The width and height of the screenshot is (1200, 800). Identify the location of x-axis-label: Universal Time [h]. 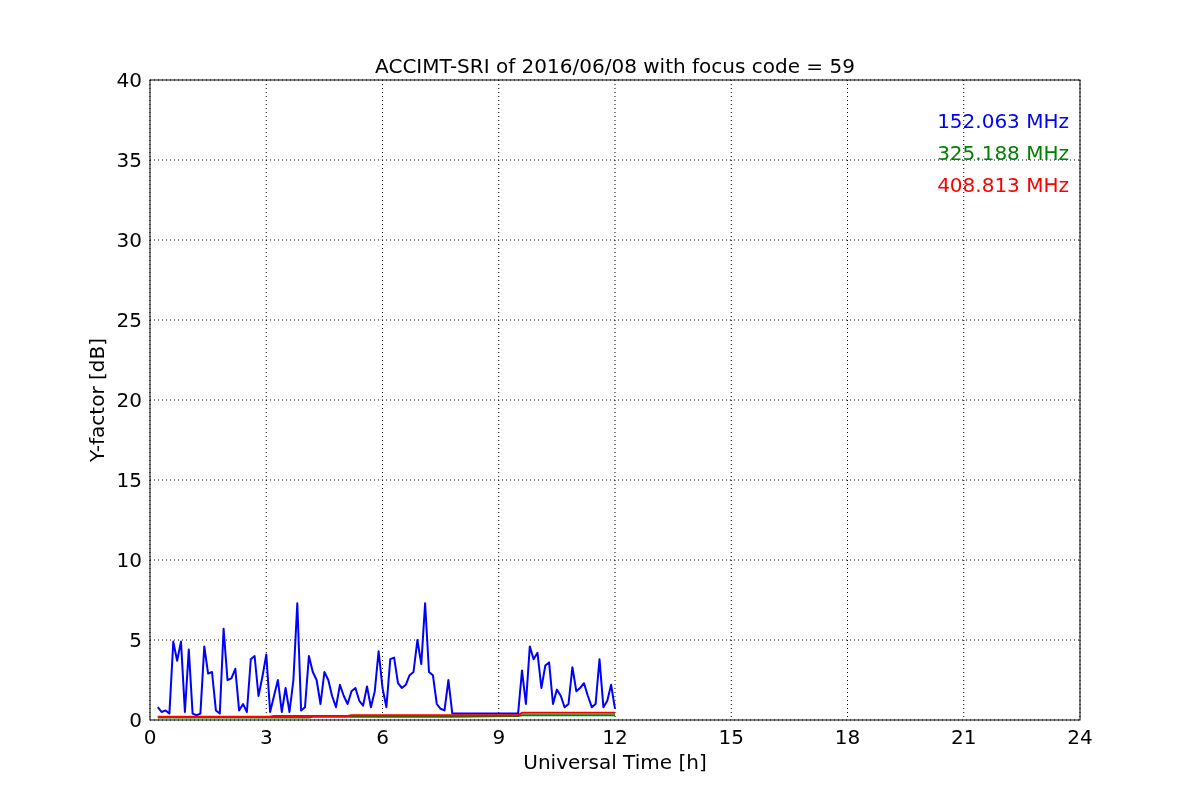
(615, 762).